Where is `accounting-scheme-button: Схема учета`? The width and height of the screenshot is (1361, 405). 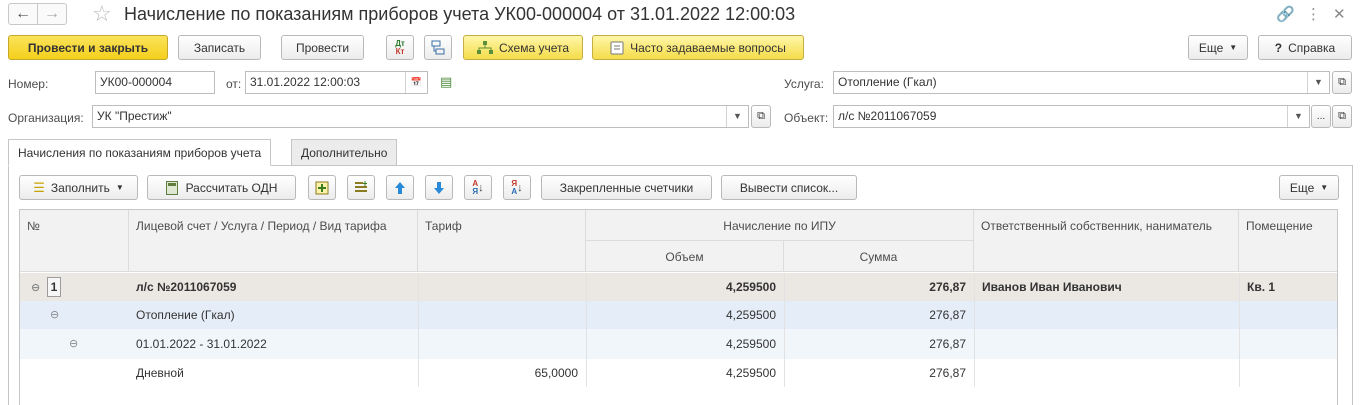 accounting-scheme-button: Схема учета is located at coordinates (523, 47).